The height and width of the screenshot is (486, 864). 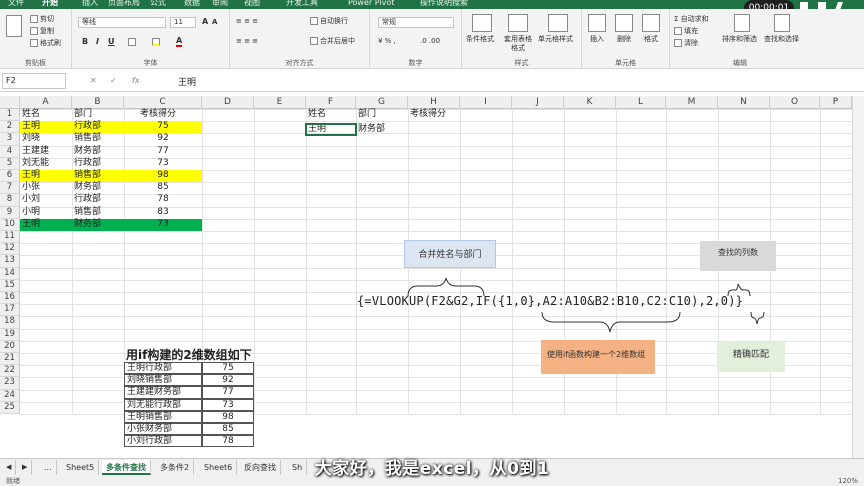 I want to click on array-key-cell: 王明销售部, so click(x=163, y=416).